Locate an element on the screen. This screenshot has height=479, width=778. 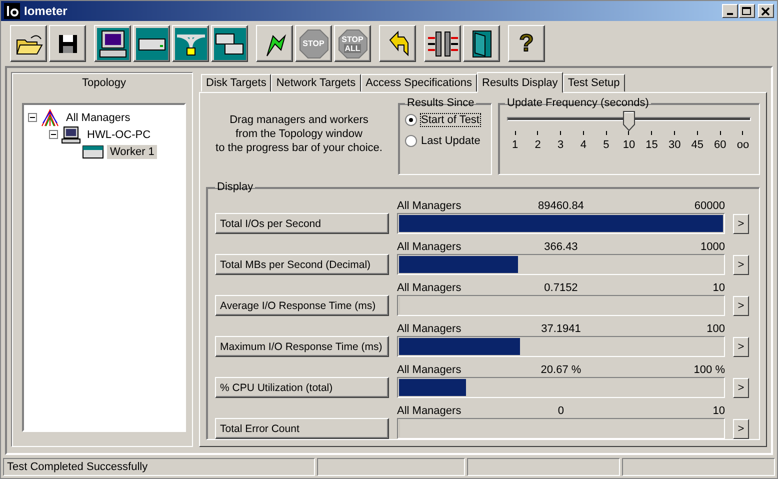
tick-label: 1 is located at coordinates (515, 145).